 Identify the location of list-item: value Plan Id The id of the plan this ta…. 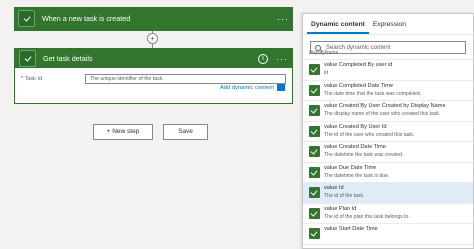
(388, 214).